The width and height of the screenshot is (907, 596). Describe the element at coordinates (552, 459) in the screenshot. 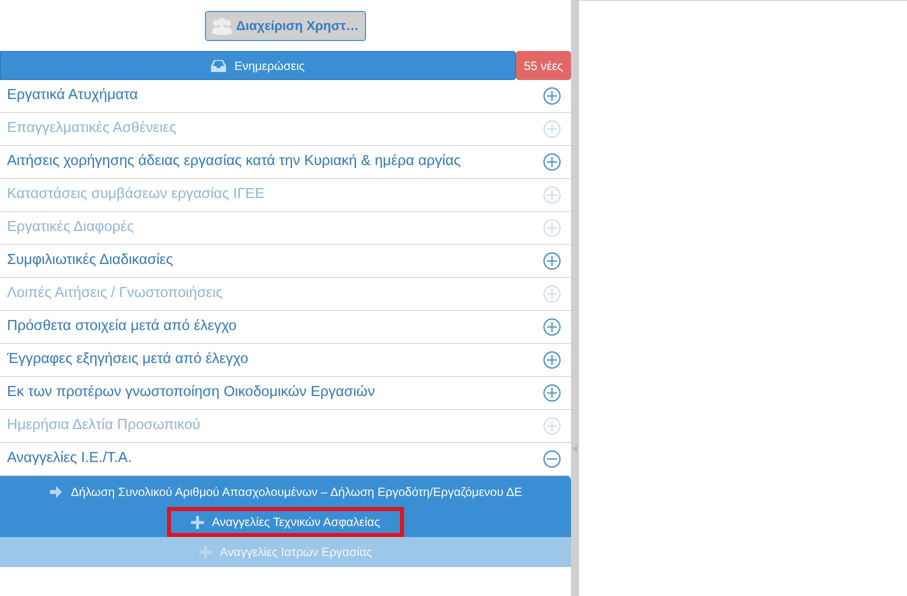

I see `collapse-icon` at that location.